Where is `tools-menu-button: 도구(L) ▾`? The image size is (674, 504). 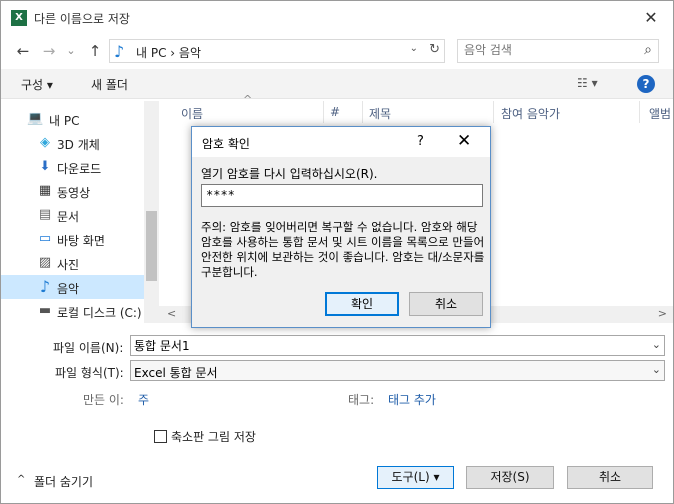
tools-menu-button: 도구(L) ▾ is located at coordinates (415, 477).